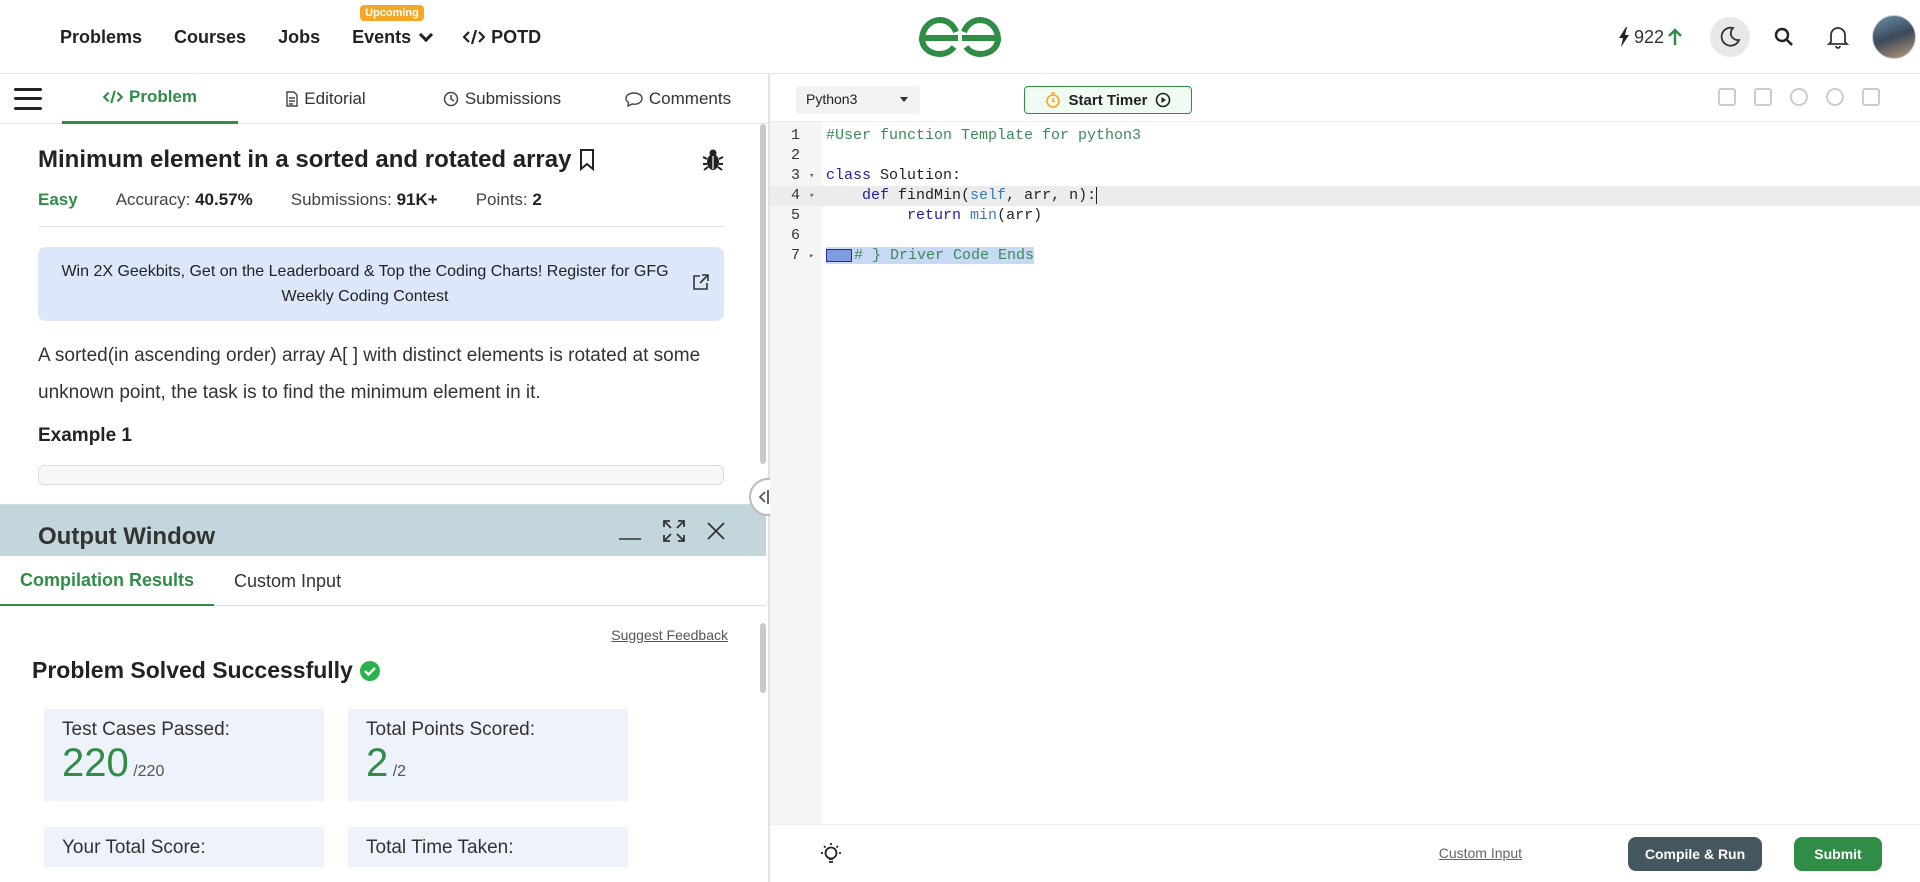 Image resolution: width=1920 pixels, height=882 pixels. I want to click on tab-problem: Problem, so click(150, 99).